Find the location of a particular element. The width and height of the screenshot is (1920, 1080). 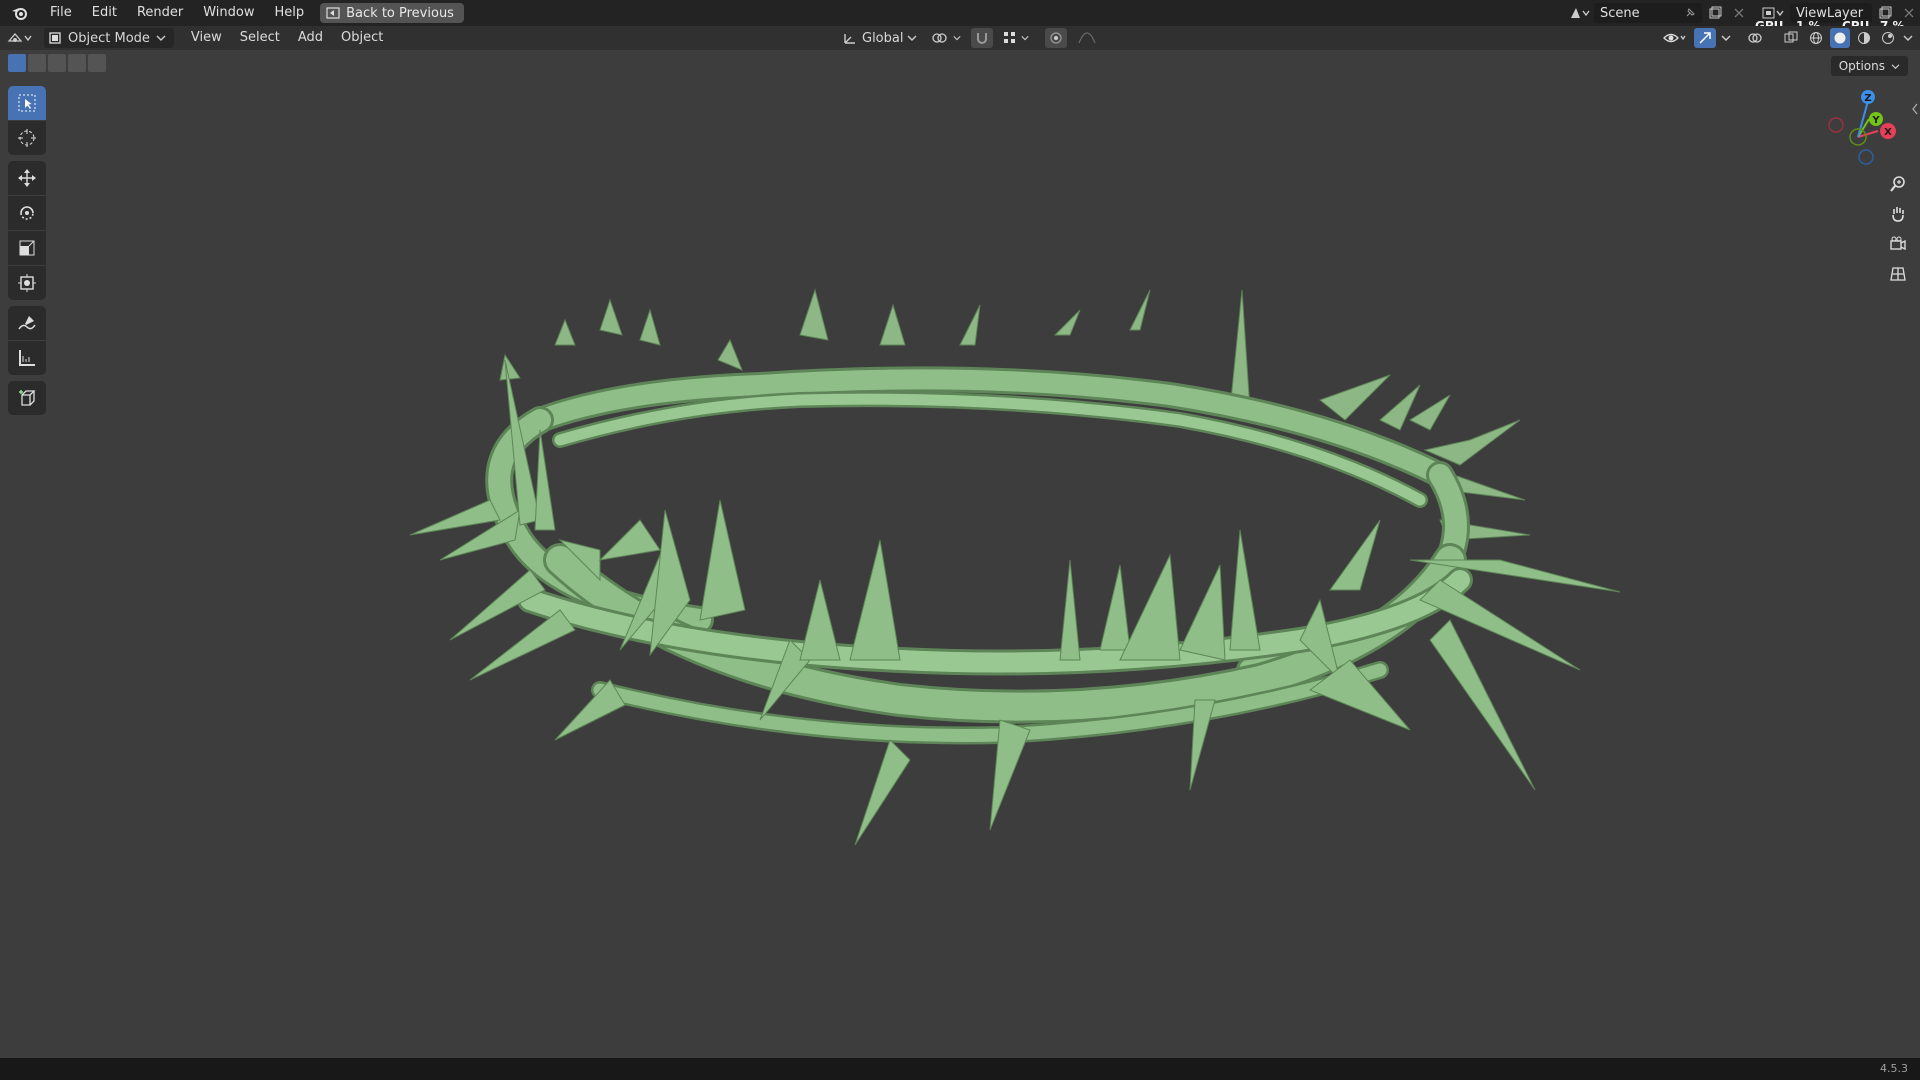

menu-window: Window is located at coordinates (228, 13).